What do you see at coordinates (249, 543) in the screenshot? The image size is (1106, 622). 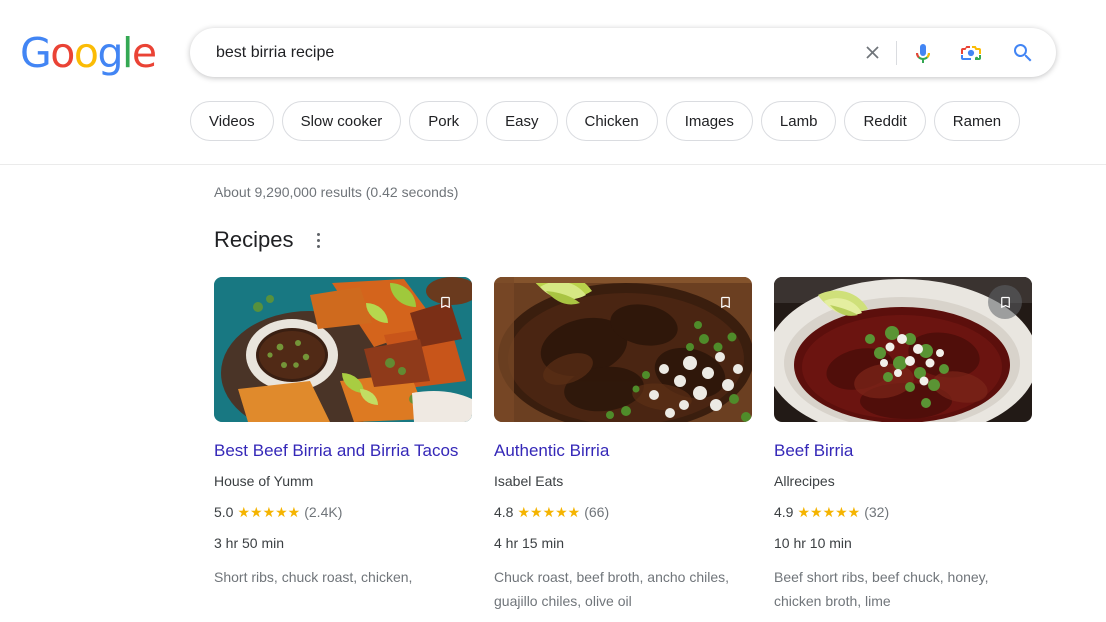 I see `recipe-time: 3 hr 50 min` at bounding box center [249, 543].